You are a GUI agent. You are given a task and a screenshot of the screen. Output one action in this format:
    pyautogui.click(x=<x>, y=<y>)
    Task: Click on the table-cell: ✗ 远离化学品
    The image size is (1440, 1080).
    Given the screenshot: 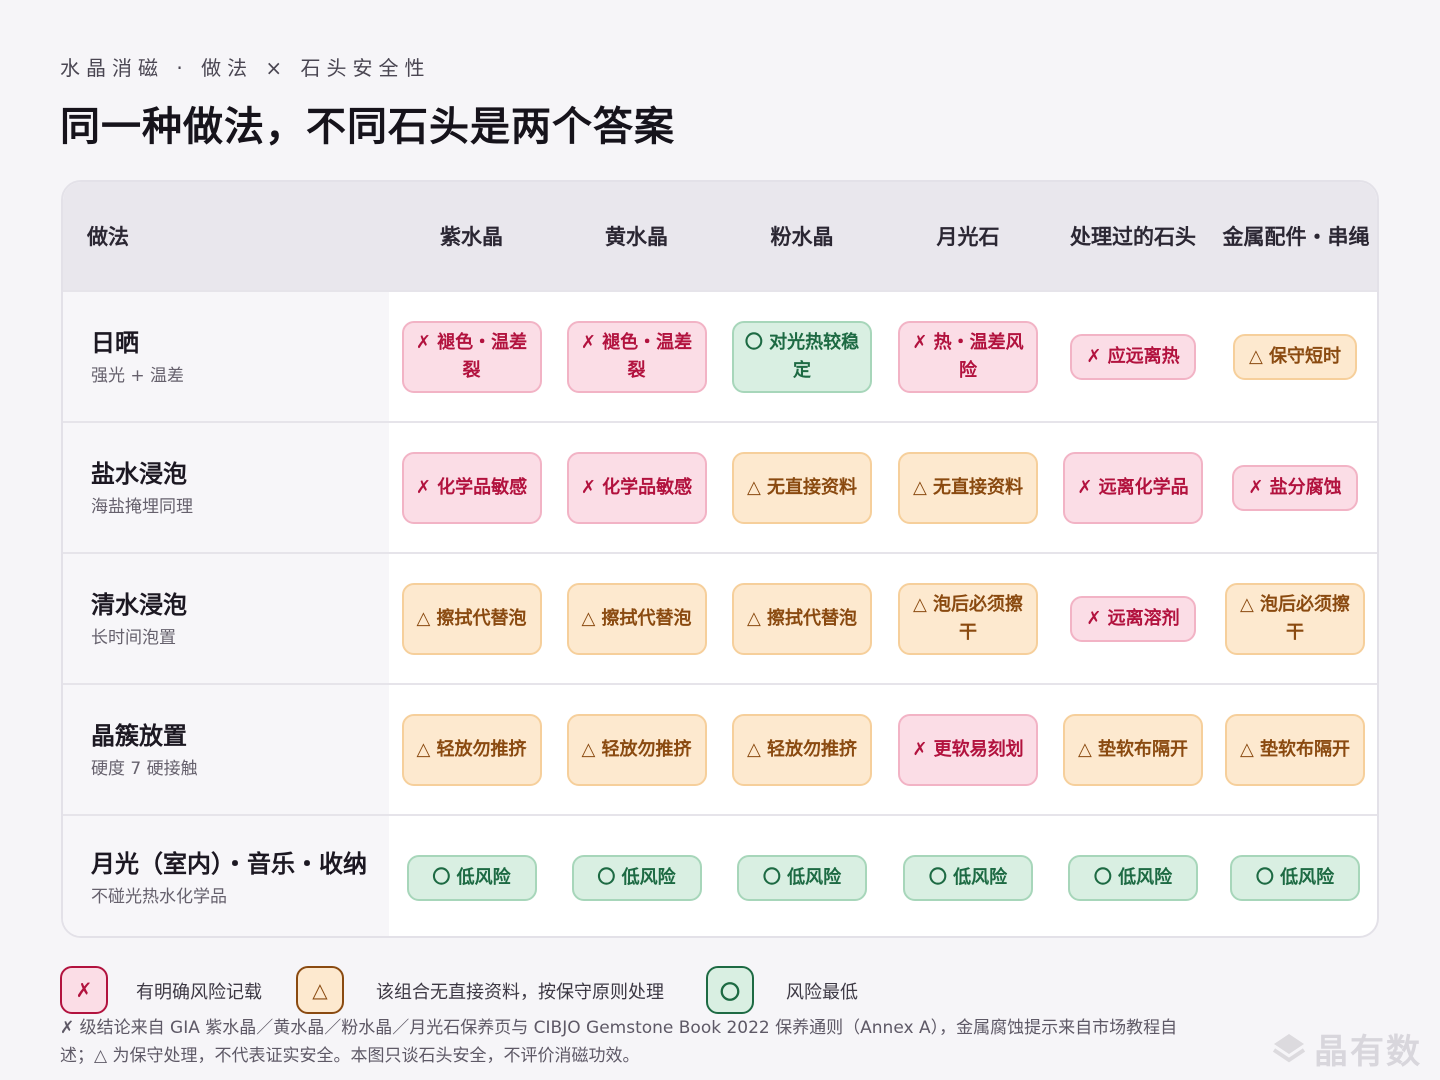 What is the action you would take?
    pyautogui.click(x=1133, y=487)
    